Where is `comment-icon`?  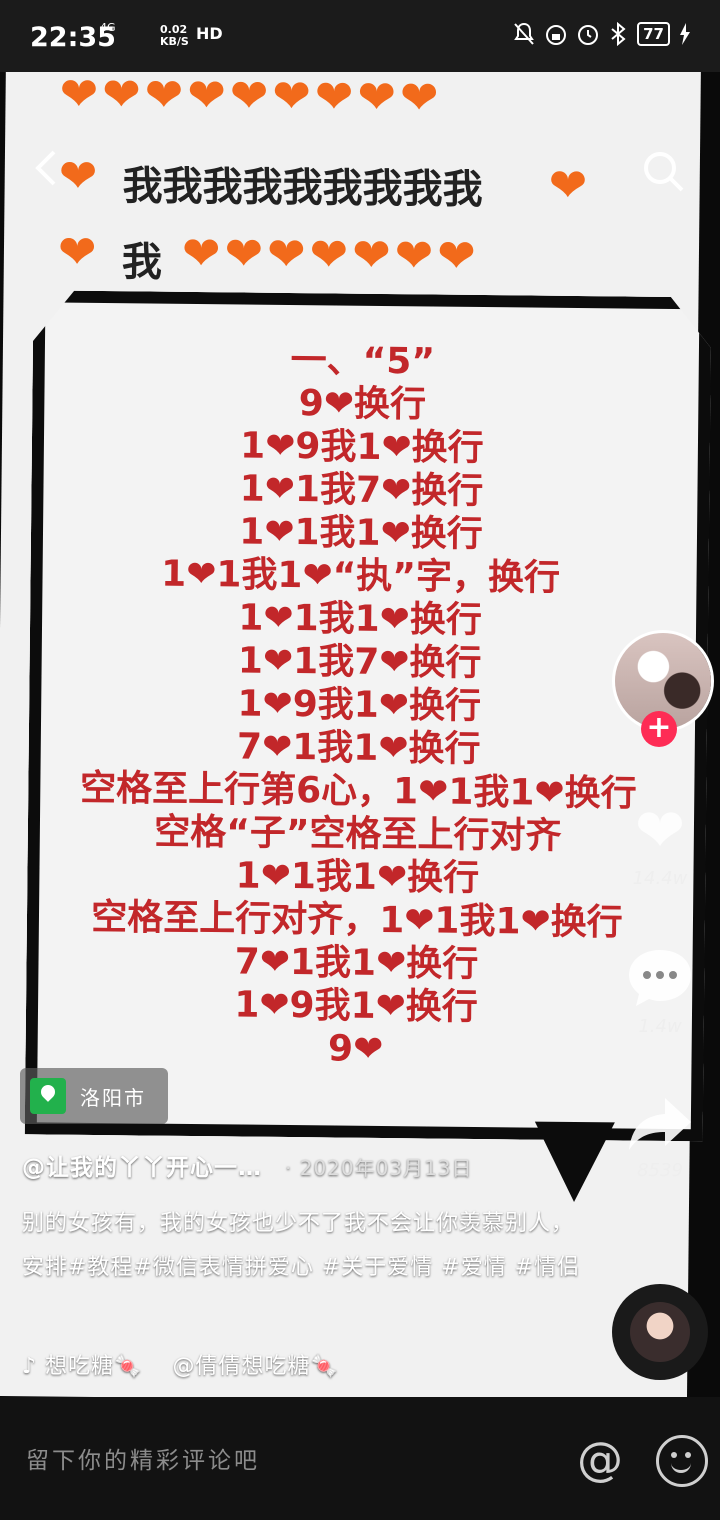 comment-icon is located at coordinates (660, 978).